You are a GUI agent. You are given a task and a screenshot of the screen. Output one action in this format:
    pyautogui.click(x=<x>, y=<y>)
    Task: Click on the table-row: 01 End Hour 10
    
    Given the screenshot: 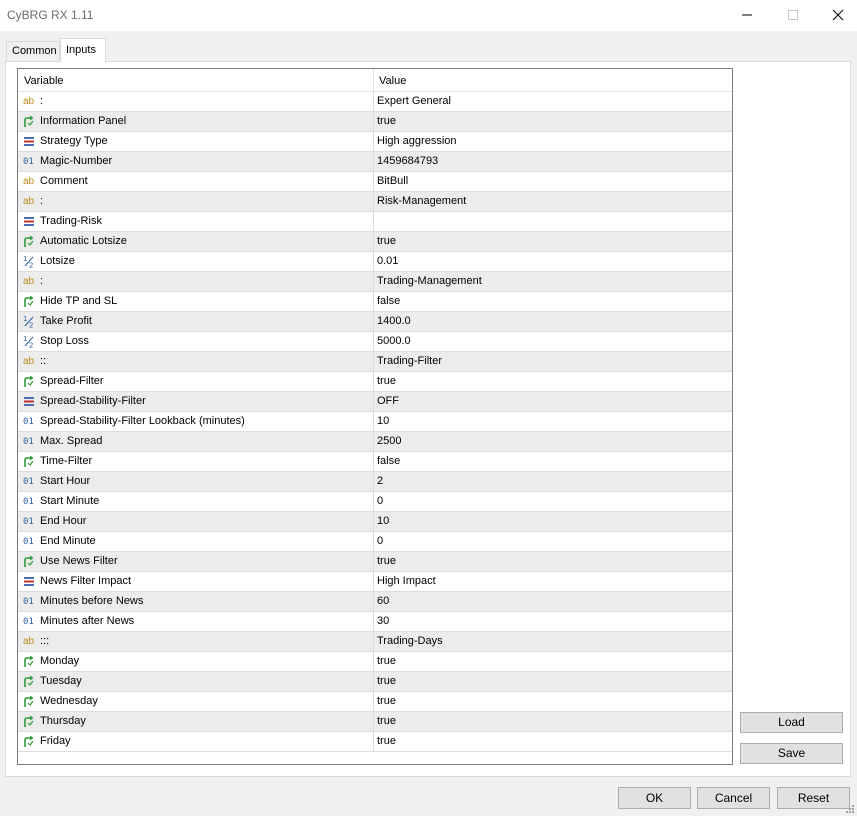 What is the action you would take?
    pyautogui.click(x=375, y=522)
    